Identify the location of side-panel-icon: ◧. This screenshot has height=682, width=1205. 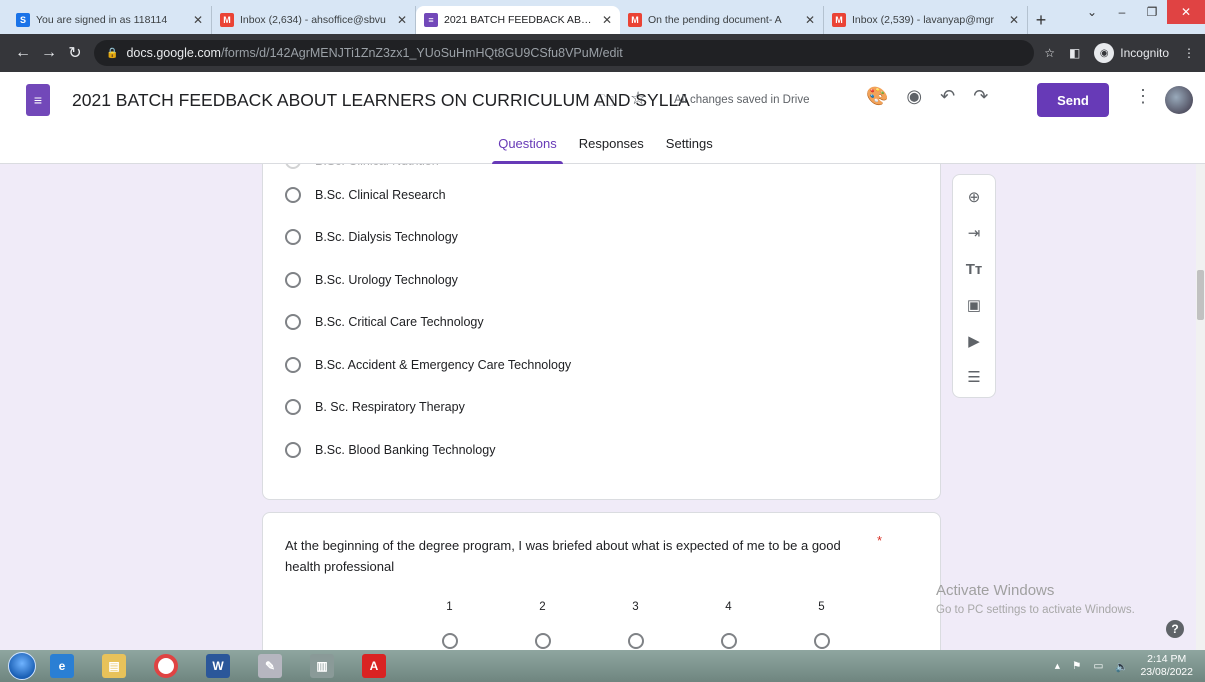
(1074, 53).